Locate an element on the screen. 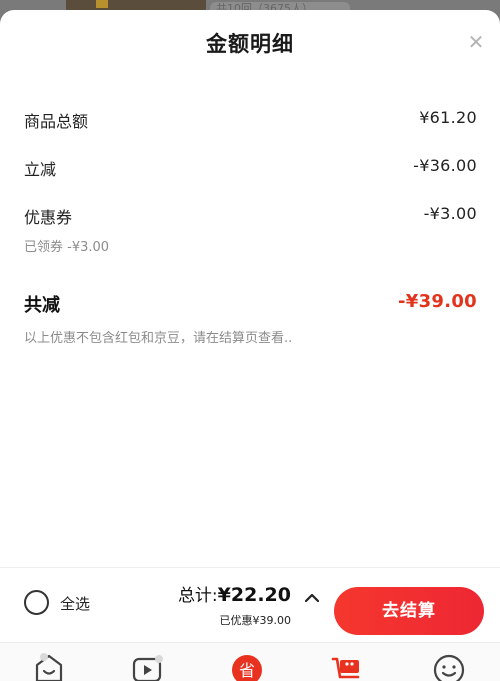 The image size is (500, 681). bottom-tab-bar: 省 is located at coordinates (250, 661).